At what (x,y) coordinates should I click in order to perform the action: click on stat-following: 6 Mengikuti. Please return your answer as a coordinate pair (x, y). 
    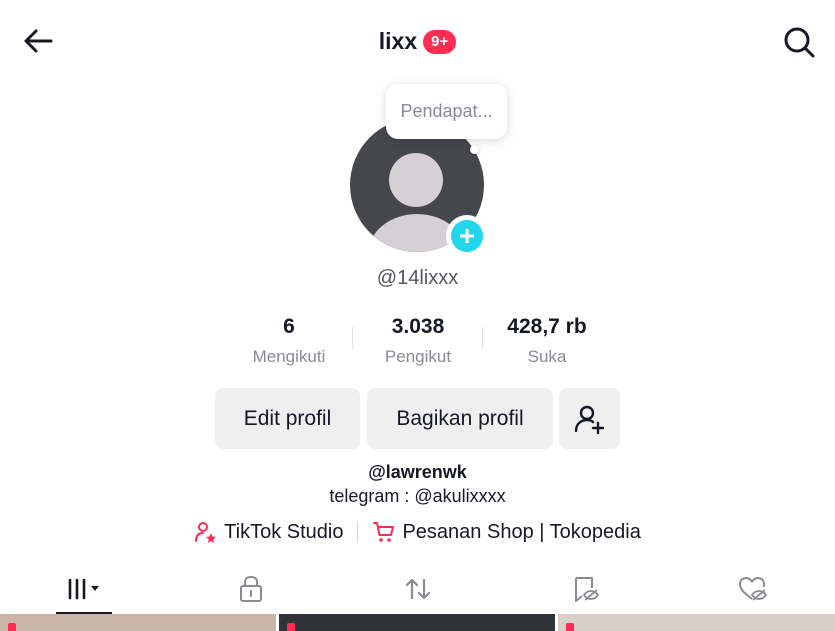
    Looking at the image, I should click on (289, 341).